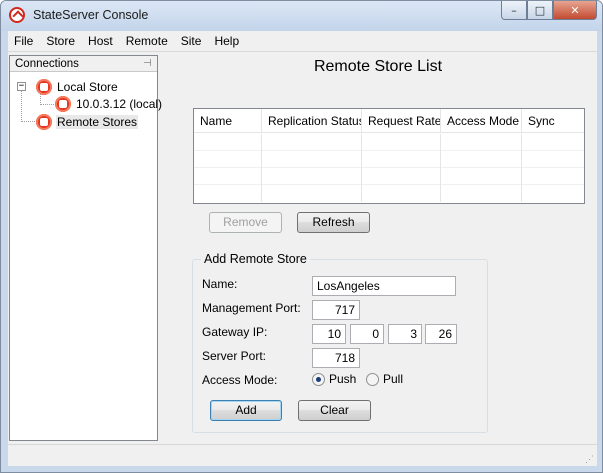  Describe the element at coordinates (61, 41) in the screenshot. I see `menu-store: Store` at that location.